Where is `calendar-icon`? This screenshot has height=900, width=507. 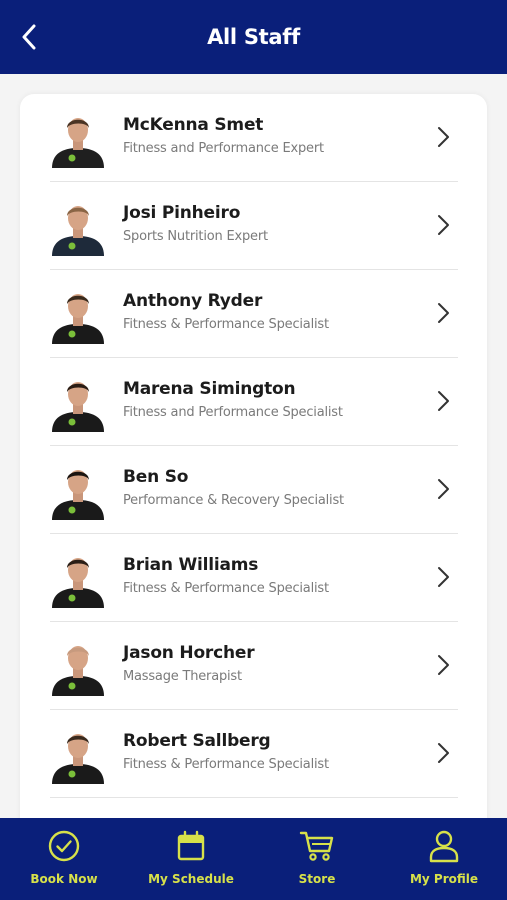 calendar-icon is located at coordinates (191, 845).